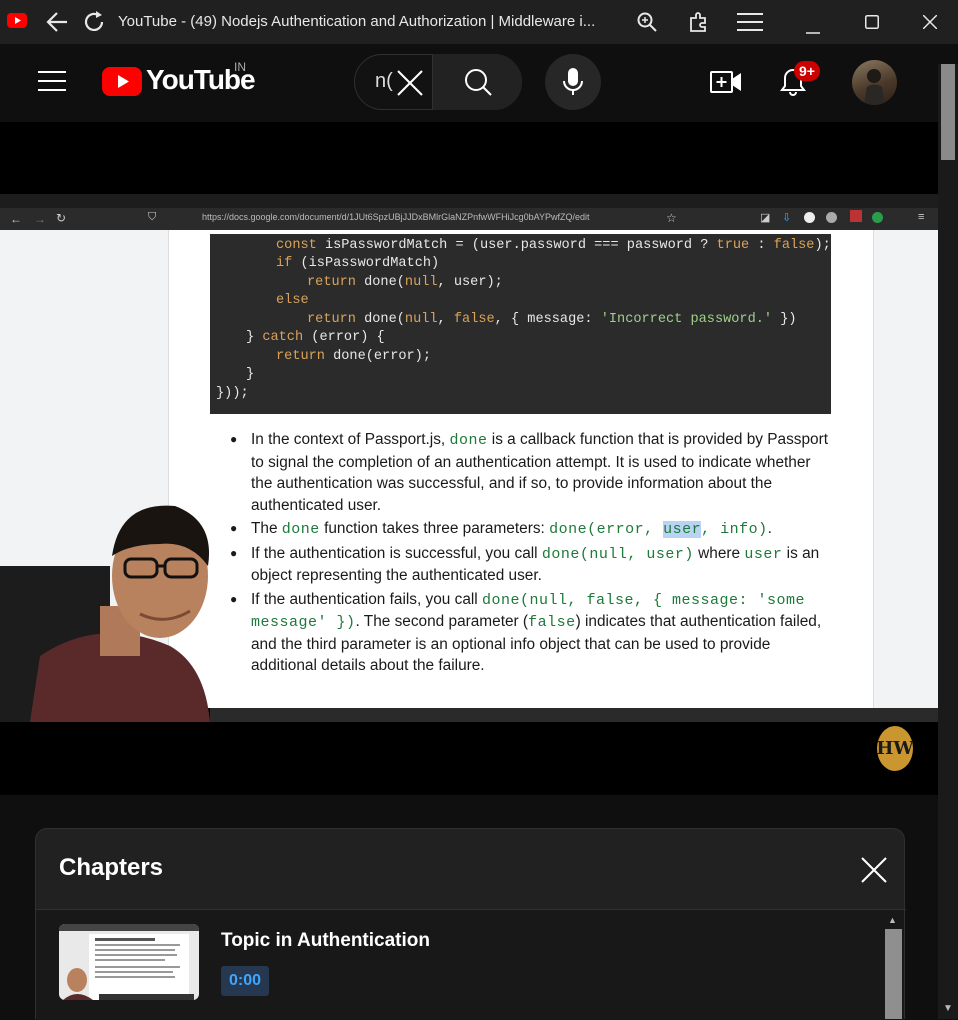 The width and height of the screenshot is (958, 1020). I want to click on chapter-title: Topic in Authentication, so click(325, 941).